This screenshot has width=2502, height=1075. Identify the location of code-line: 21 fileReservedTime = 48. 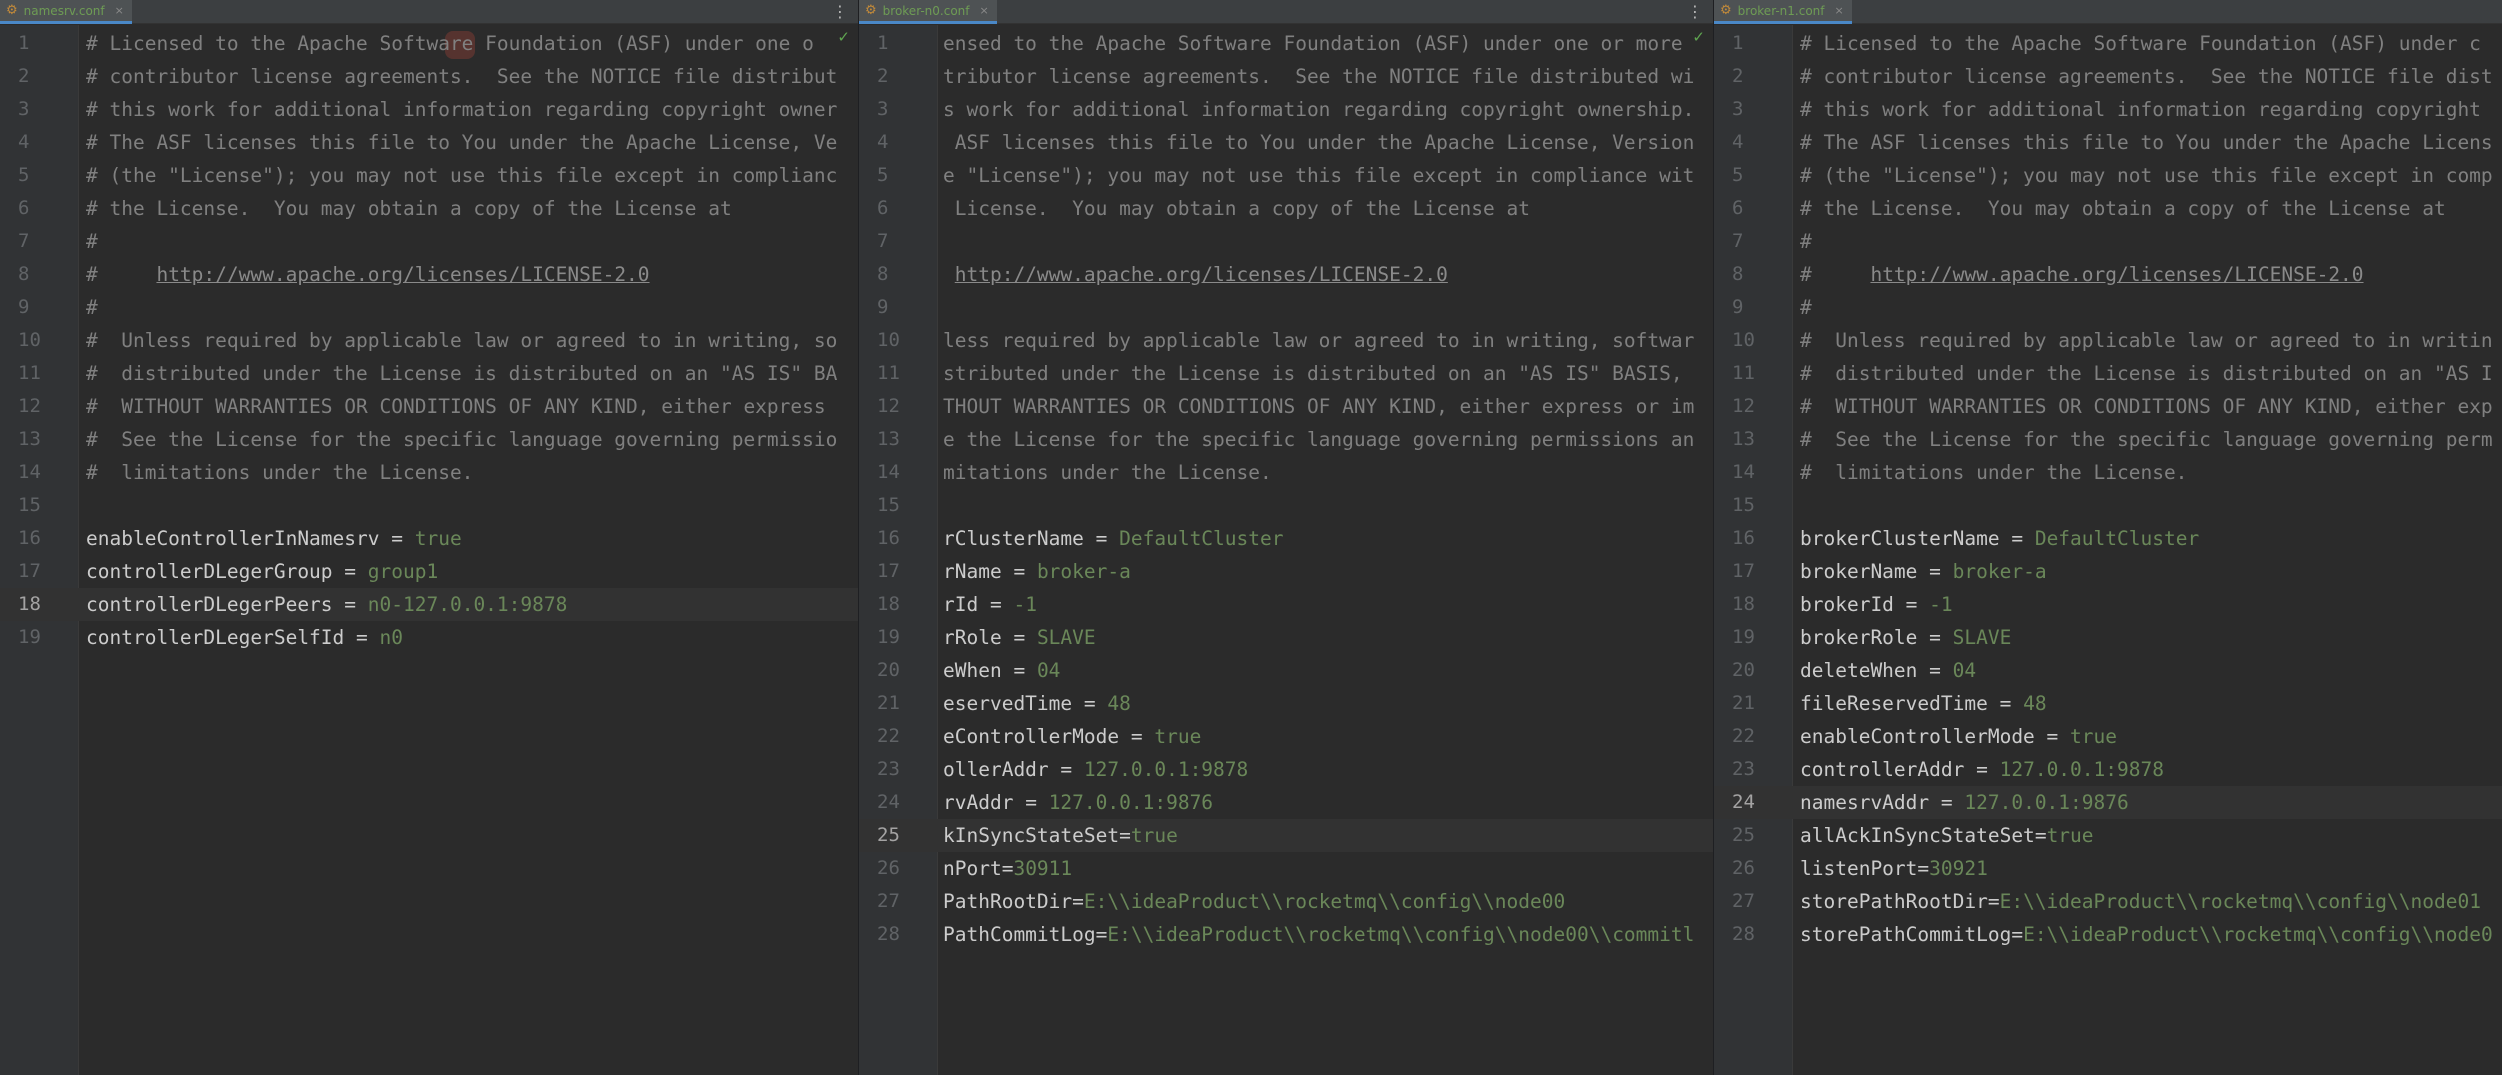
(2108, 703).